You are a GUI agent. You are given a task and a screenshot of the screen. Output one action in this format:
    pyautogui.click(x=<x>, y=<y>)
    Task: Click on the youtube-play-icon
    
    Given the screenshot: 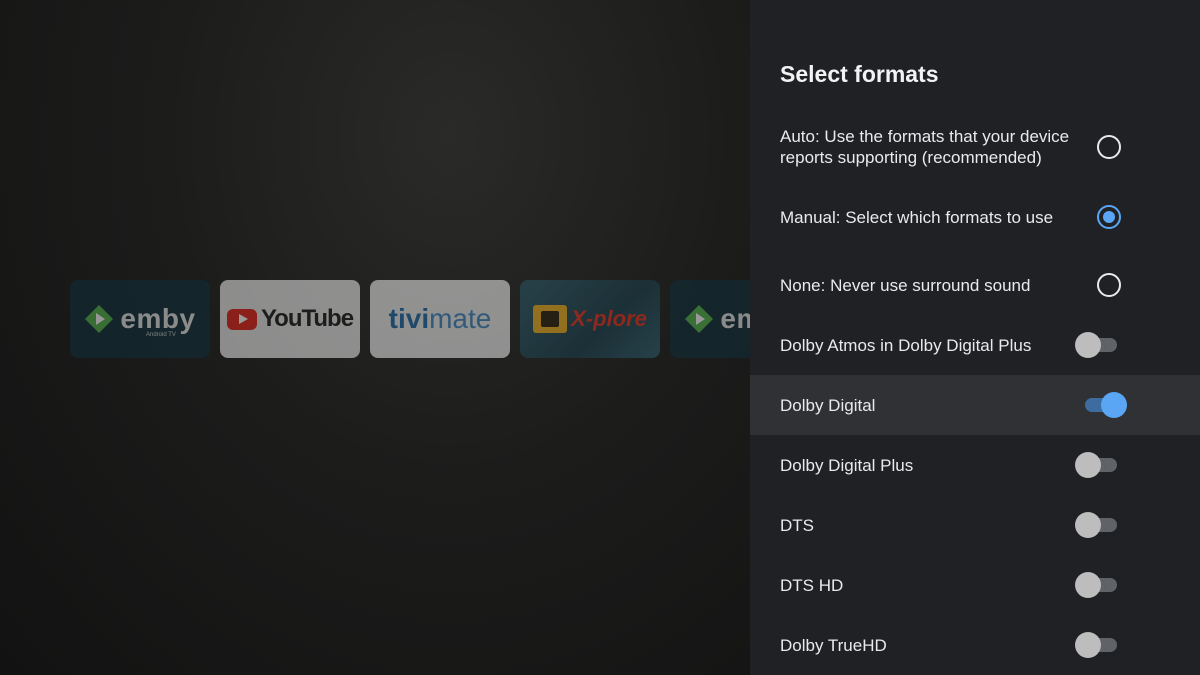 What is the action you would take?
    pyautogui.click(x=241, y=319)
    